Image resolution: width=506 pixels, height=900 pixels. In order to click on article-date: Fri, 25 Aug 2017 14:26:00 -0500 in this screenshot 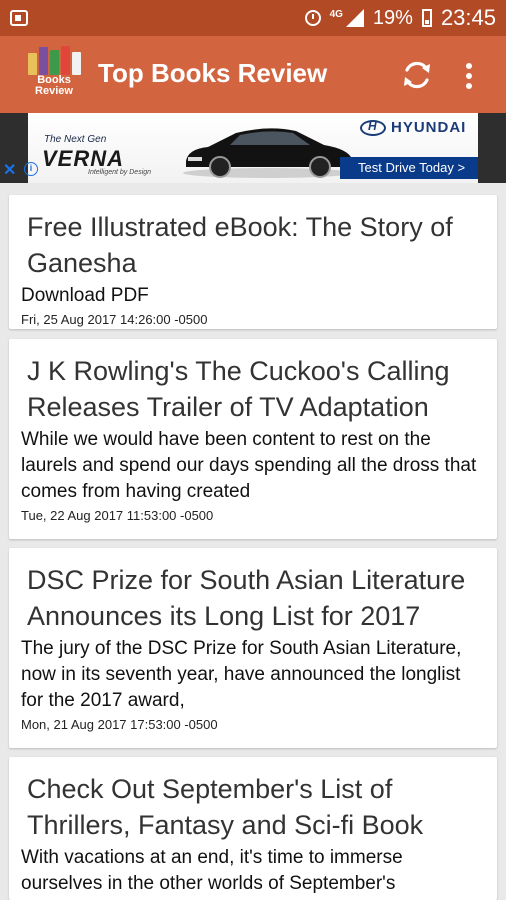, I will do `click(114, 319)`.